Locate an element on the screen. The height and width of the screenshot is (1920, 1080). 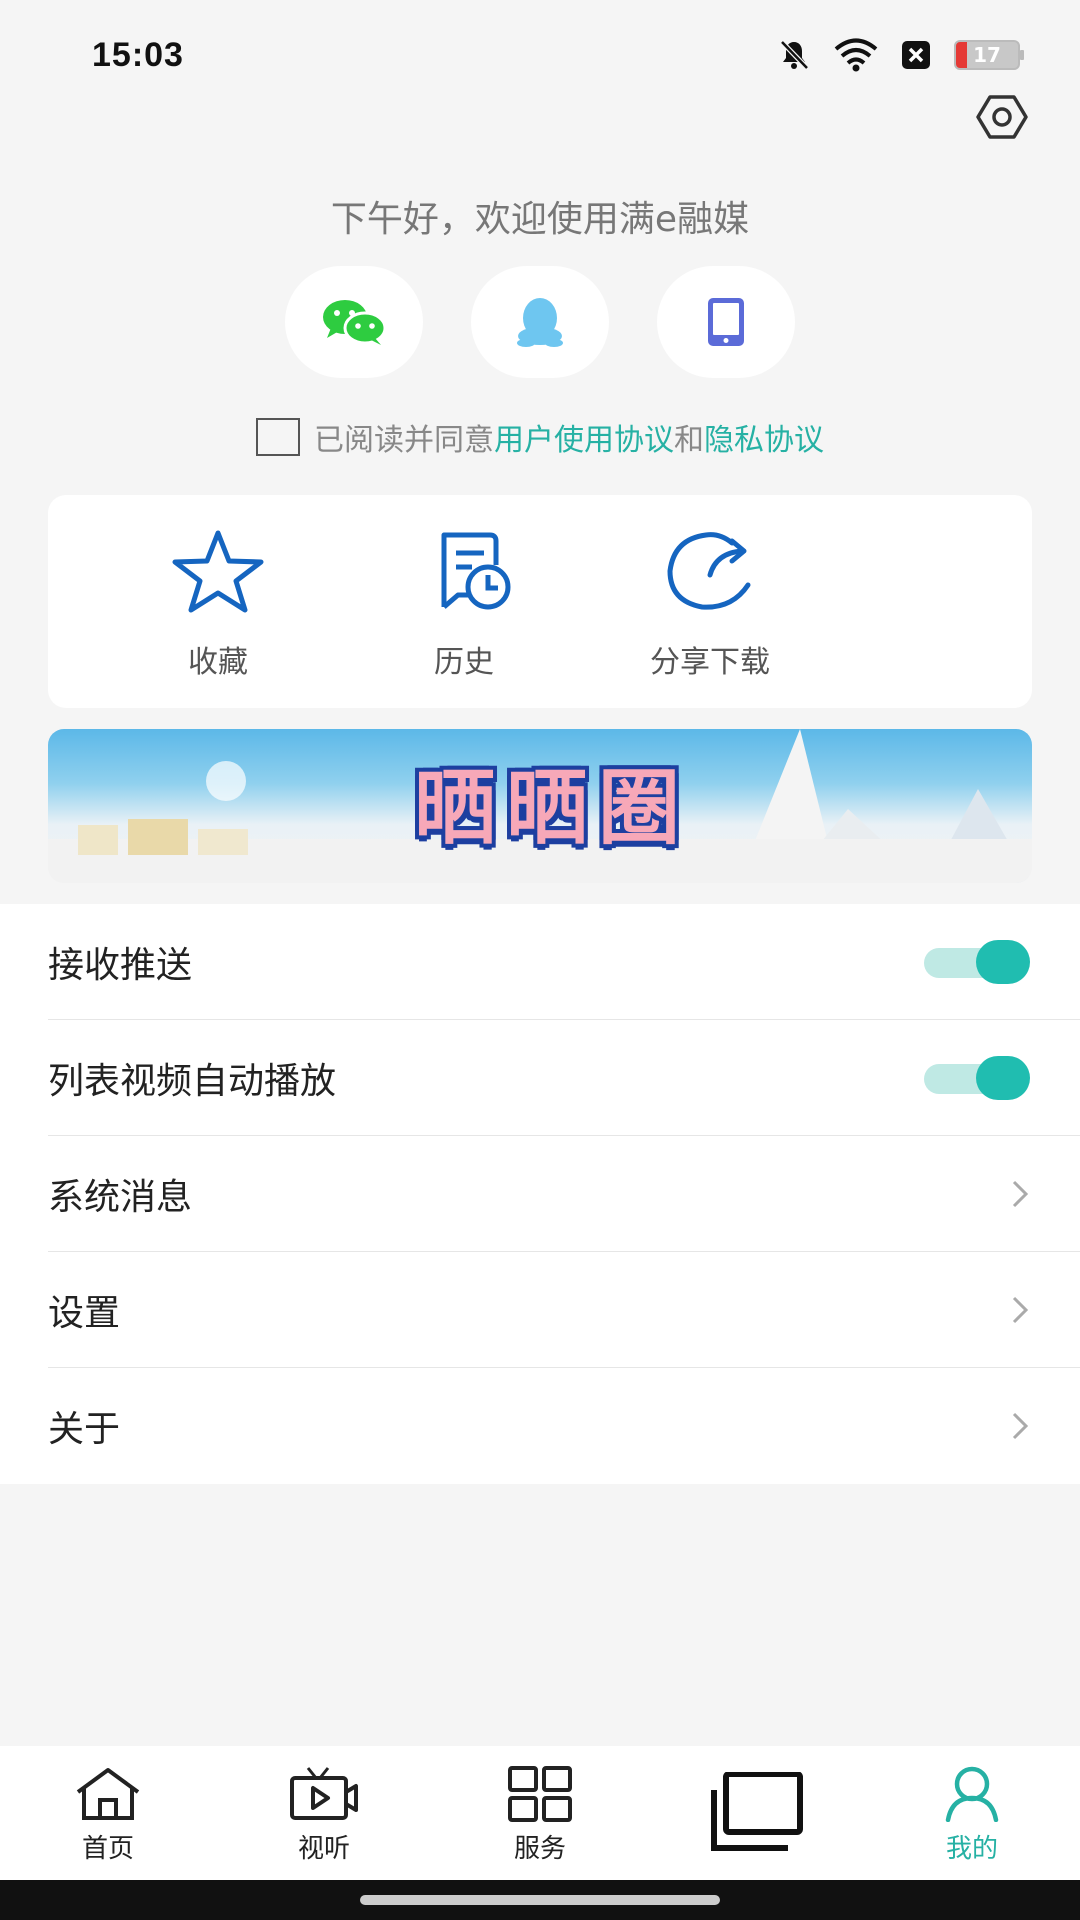
status-bar: 15:03 17 is located at coordinates (540, 55).